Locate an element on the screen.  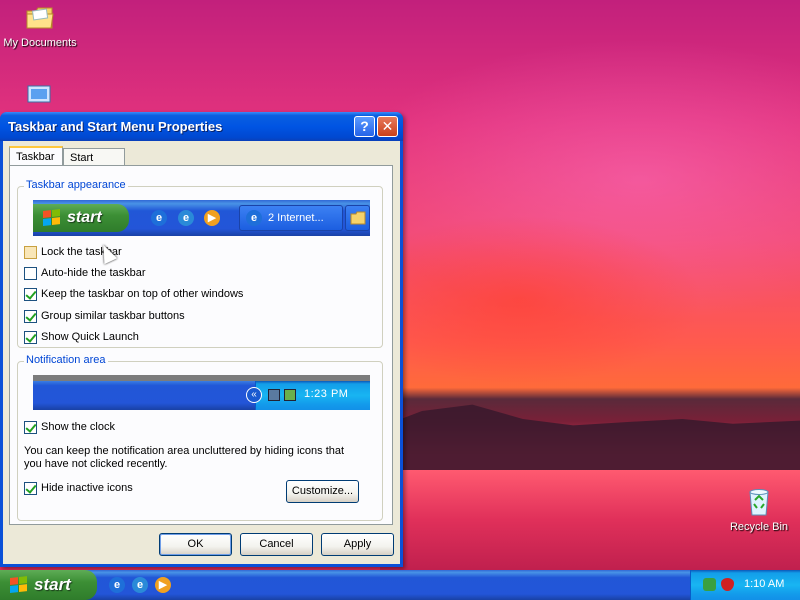
option-label: Hide inactive icons is located at coordinates (87, 488).